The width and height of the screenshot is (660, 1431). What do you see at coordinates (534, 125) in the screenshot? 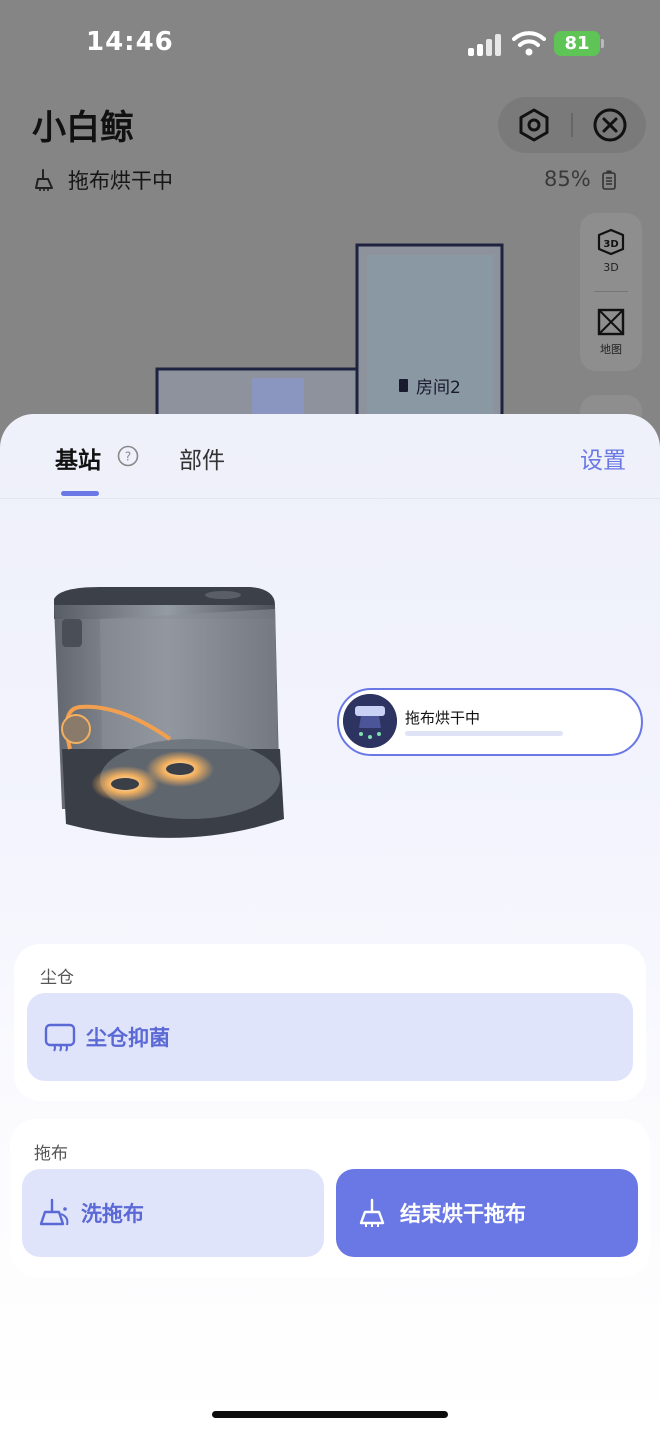
I see `settings-hex-icon` at bounding box center [534, 125].